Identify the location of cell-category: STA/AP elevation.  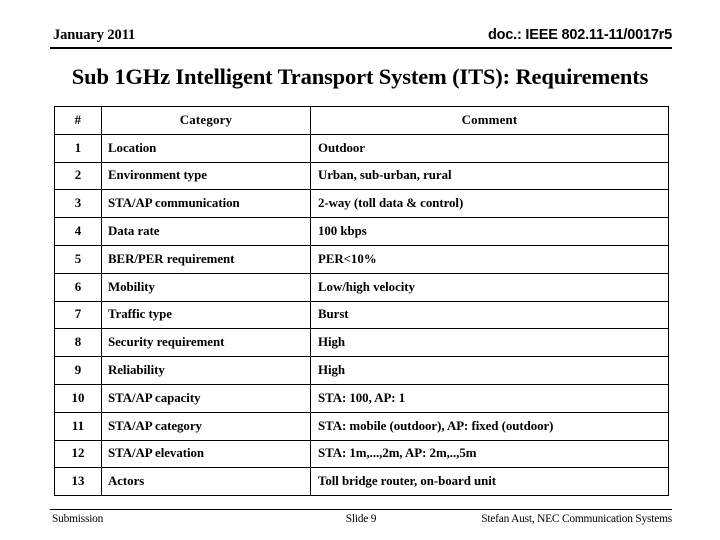
(206, 454).